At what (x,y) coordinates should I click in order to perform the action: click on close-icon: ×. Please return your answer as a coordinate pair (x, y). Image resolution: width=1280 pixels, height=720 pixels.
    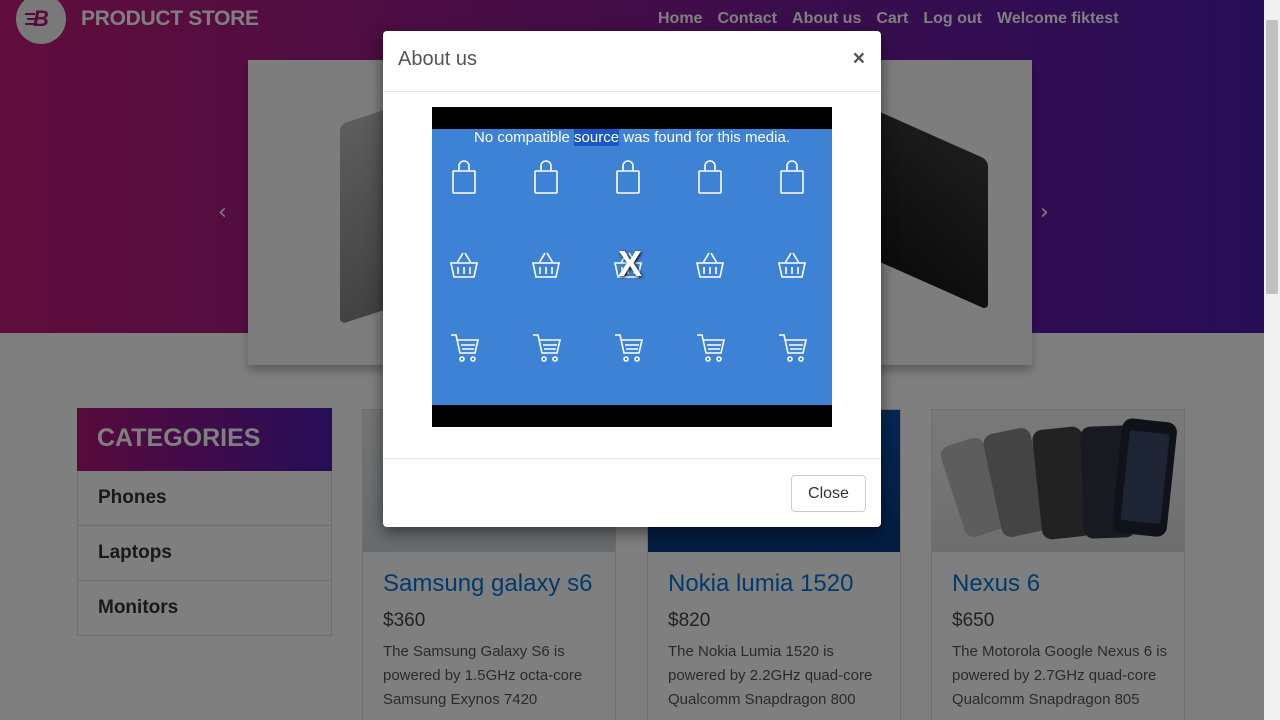
    Looking at the image, I should click on (859, 59).